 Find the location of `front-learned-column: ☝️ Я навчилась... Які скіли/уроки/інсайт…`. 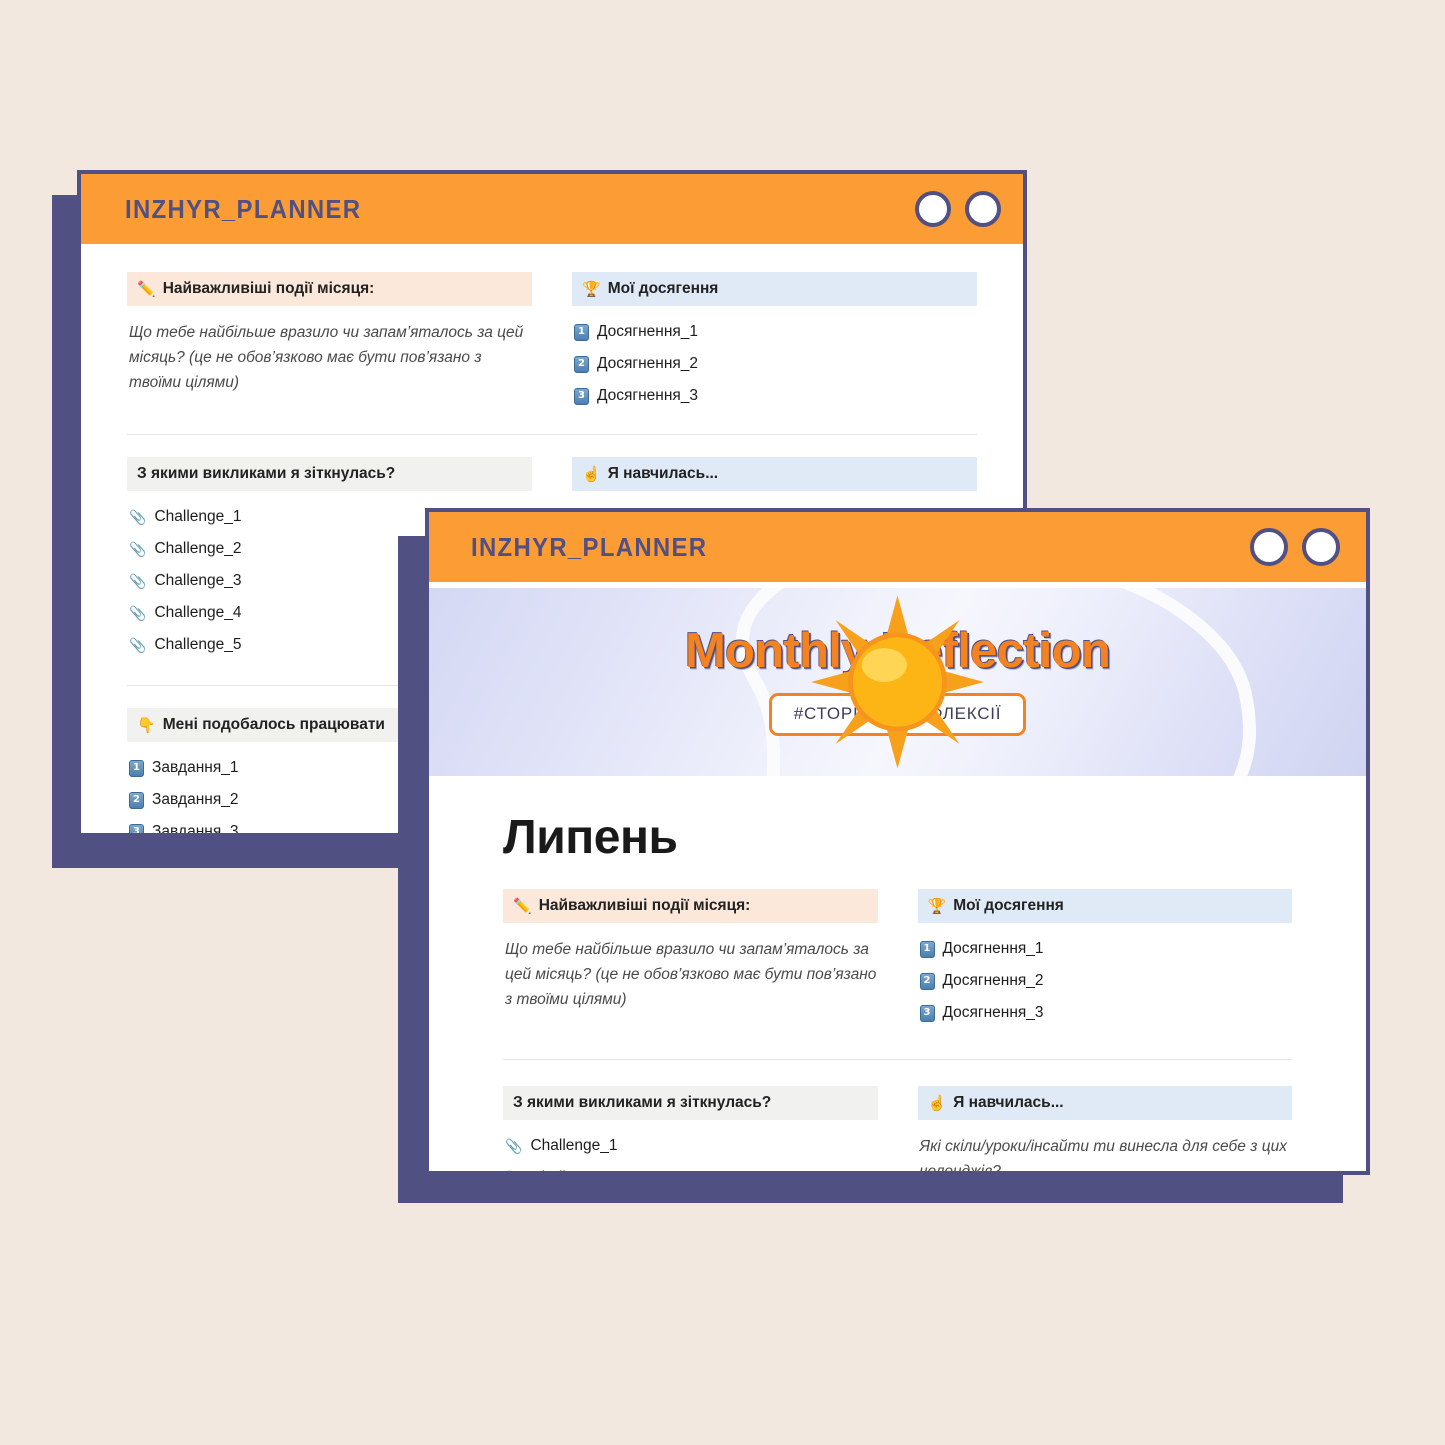

front-learned-column: ☝️ Я навчилась... Які скіли/уроки/інсайт… is located at coordinates (1104, 1130).